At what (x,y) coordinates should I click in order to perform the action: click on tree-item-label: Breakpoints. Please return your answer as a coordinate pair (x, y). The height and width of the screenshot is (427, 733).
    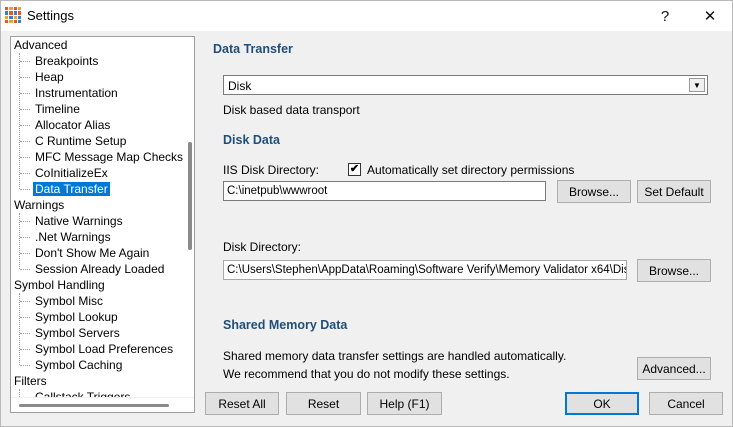
    Looking at the image, I should click on (67, 61).